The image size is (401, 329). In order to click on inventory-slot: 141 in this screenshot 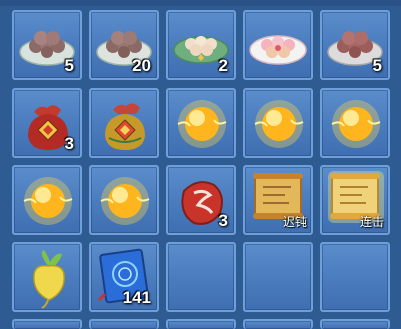, I will do `click(124, 277)`.